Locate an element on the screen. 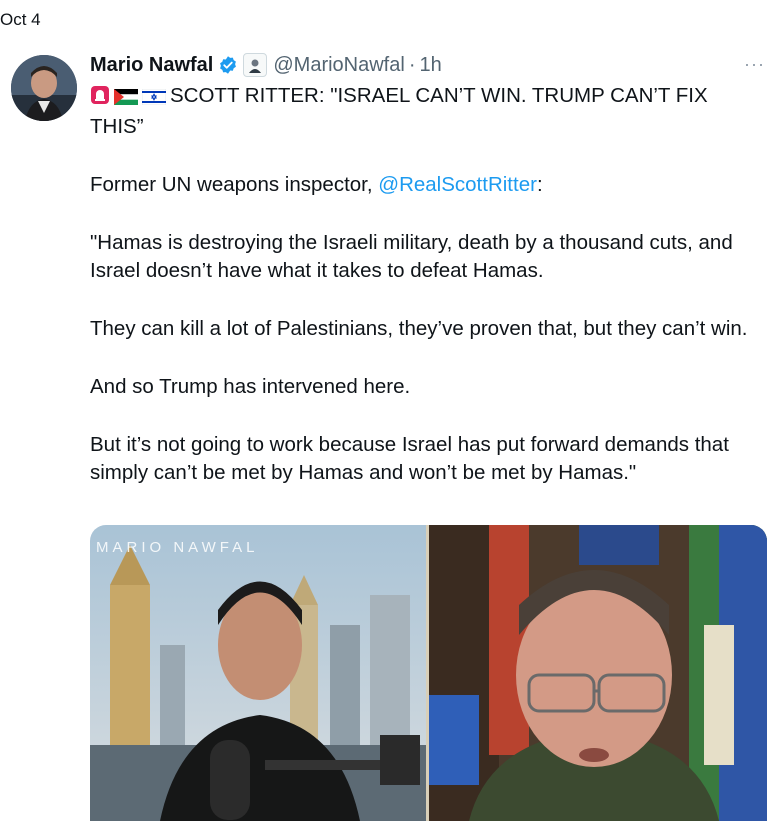  affiliate-badge-icon is located at coordinates (255, 65).